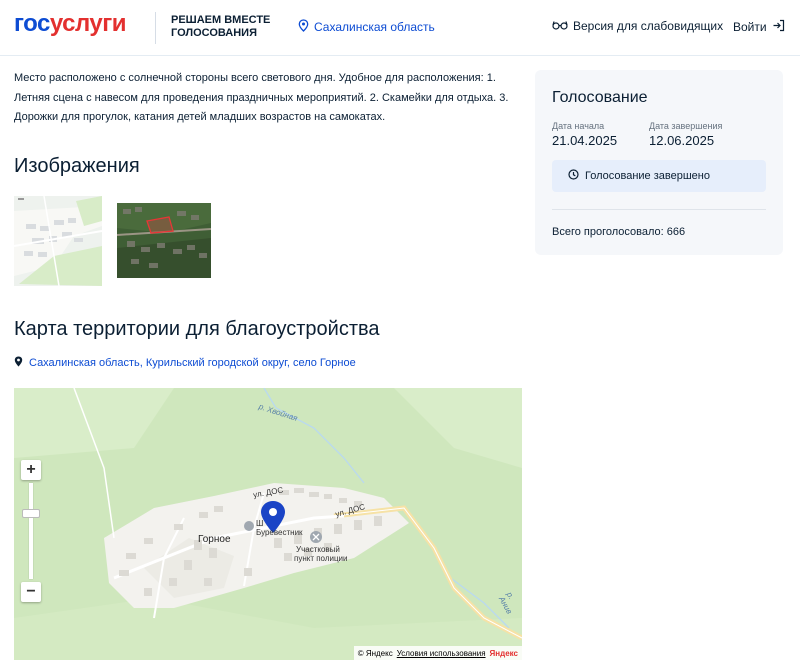 The image size is (800, 672). What do you see at coordinates (221, 20) in the screenshot?
I see `project-title-line1: РЕШАЕМ ВМЕСТЕ` at bounding box center [221, 20].